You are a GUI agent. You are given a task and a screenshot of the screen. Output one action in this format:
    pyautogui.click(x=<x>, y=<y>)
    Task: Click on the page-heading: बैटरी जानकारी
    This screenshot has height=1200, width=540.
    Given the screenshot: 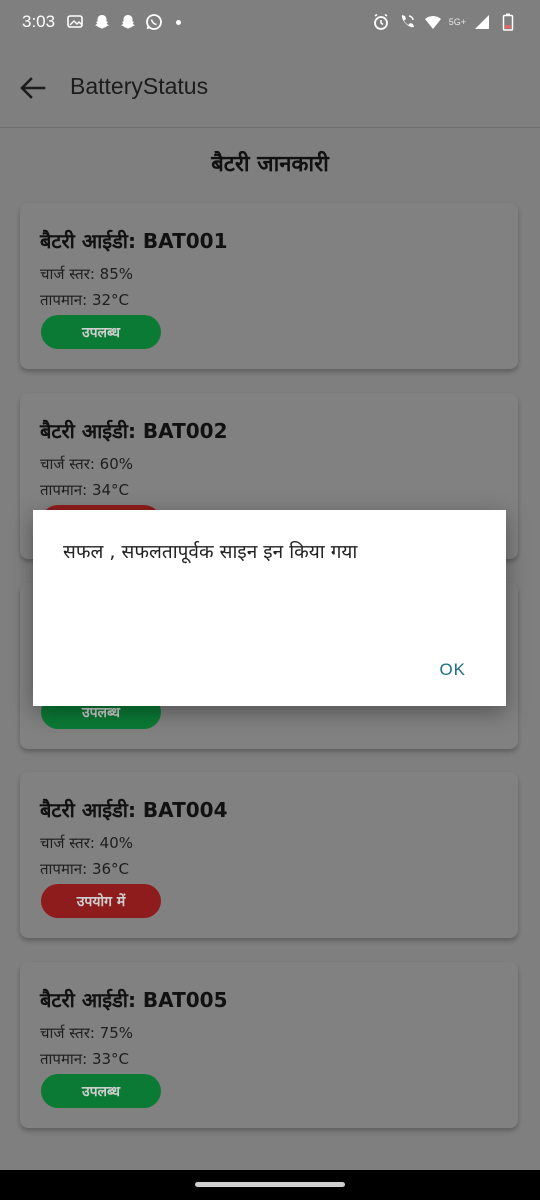 What is the action you would take?
    pyautogui.click(x=270, y=164)
    